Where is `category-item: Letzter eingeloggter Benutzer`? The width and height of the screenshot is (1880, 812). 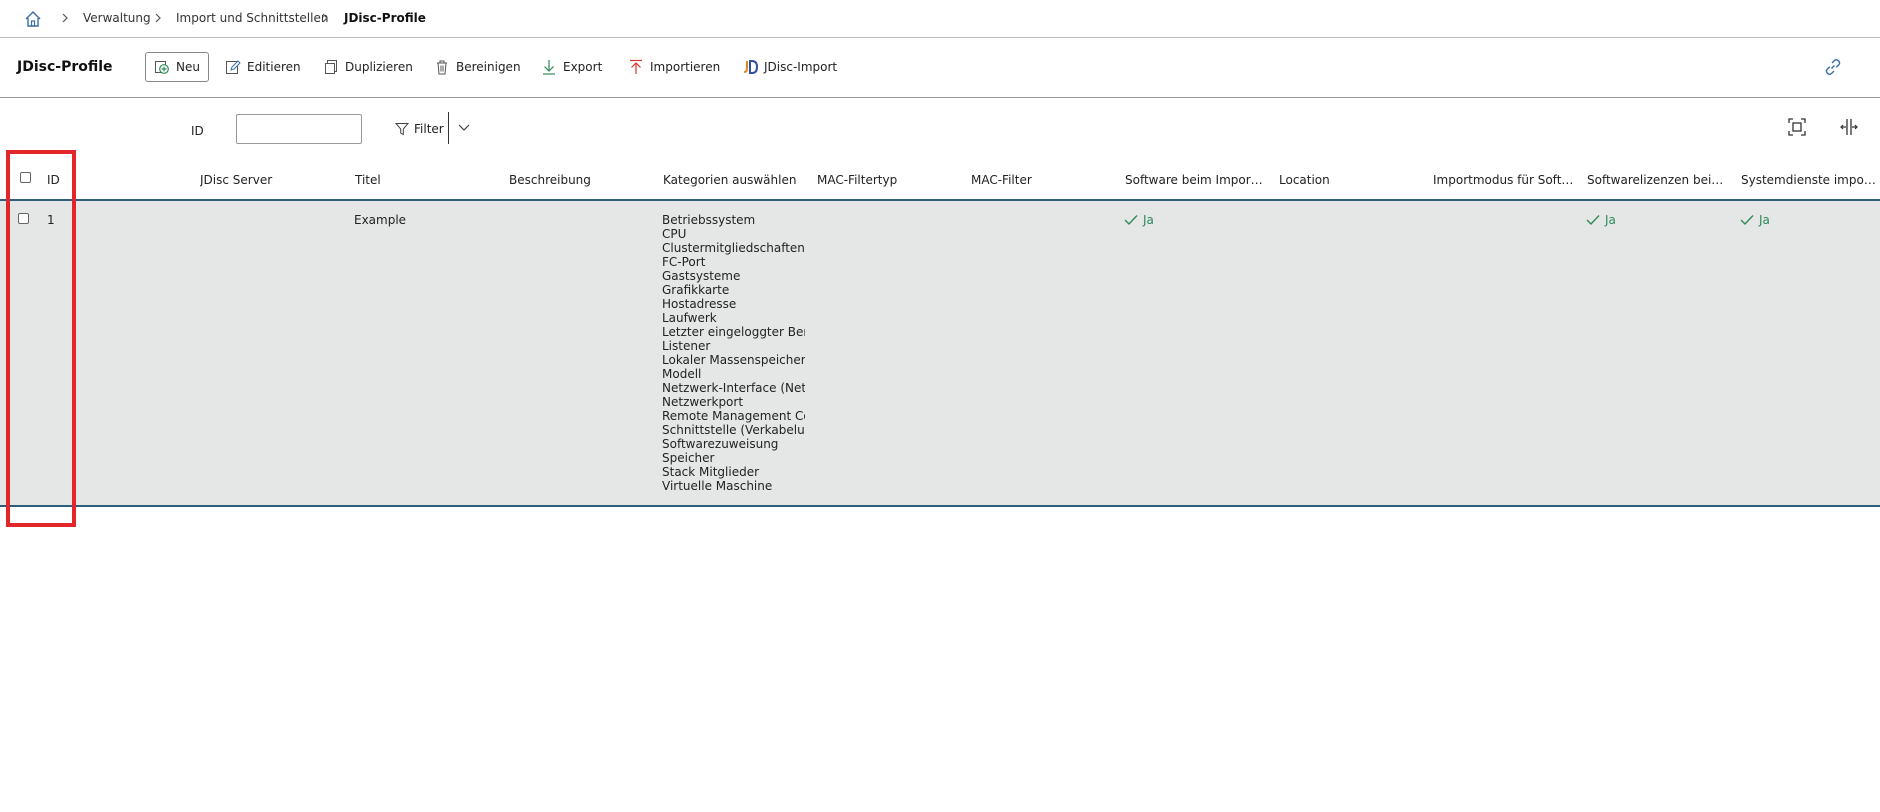 category-item: Letzter eingeloggter Benutzer is located at coordinates (733, 332).